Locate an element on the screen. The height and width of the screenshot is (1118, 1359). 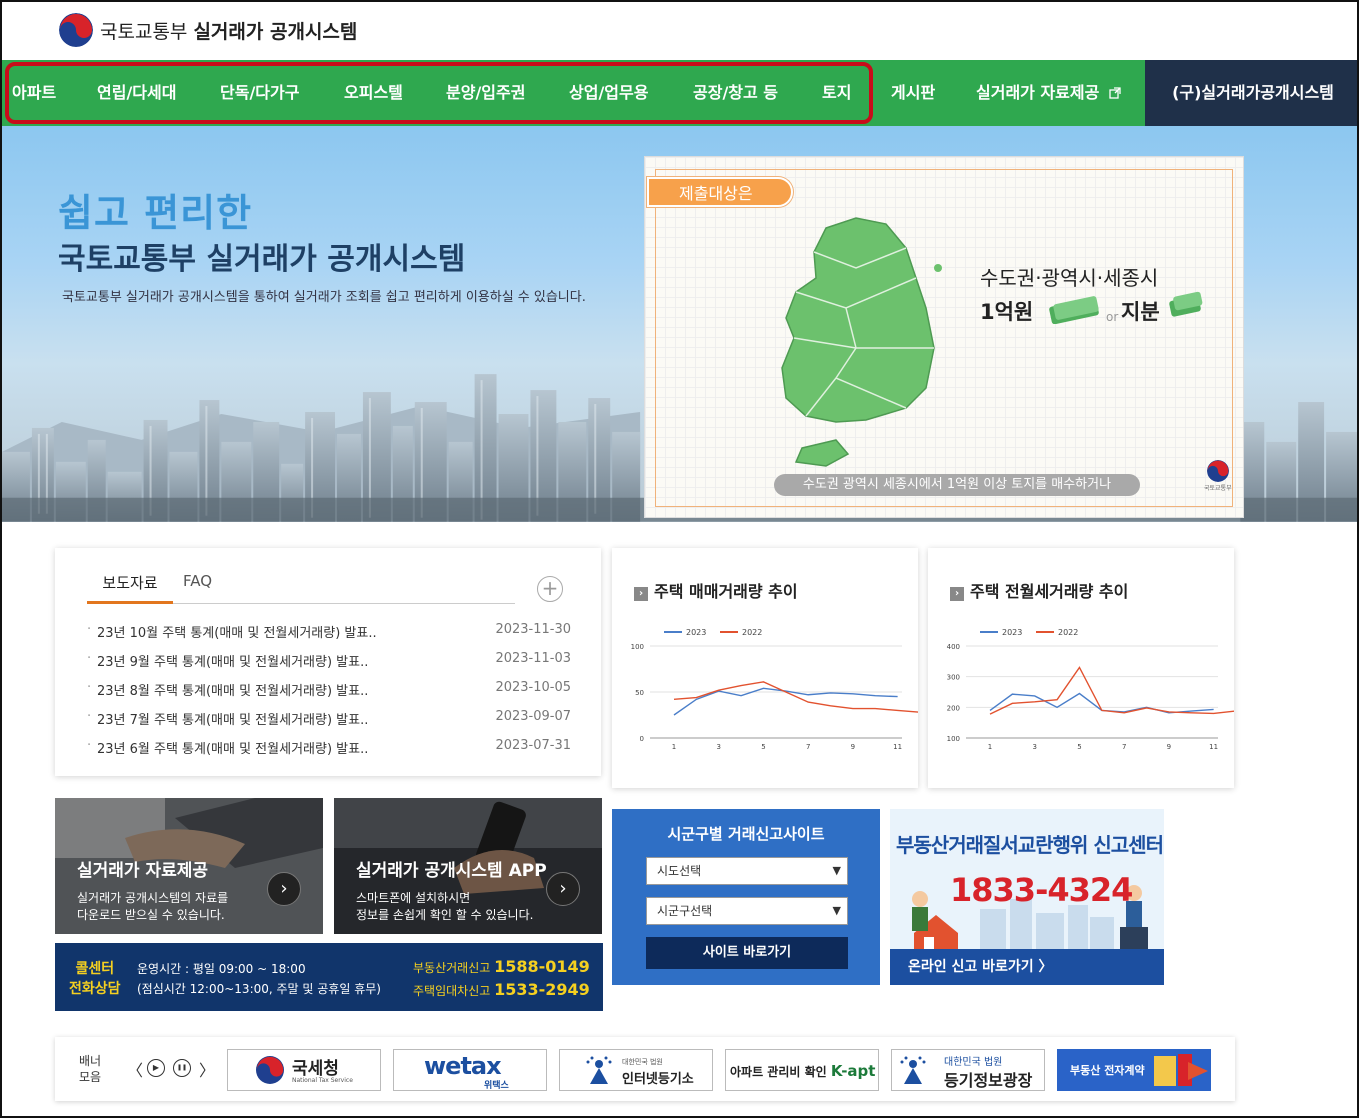
iros-court-label: 대한민국 법원 is located at coordinates (642, 1062).